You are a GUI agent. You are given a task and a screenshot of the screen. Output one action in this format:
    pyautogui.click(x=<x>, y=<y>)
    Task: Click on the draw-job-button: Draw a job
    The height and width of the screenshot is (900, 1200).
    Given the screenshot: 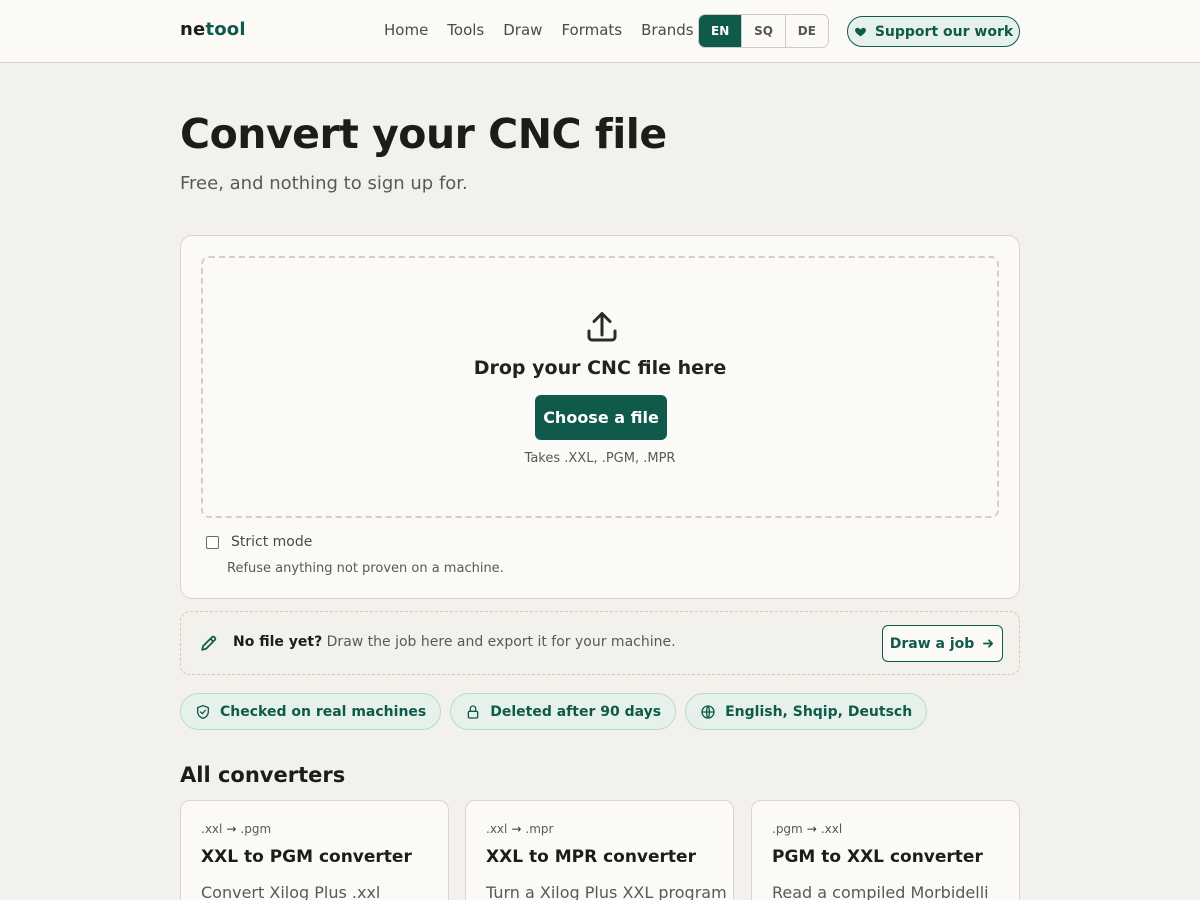 What is the action you would take?
    pyautogui.click(x=942, y=643)
    